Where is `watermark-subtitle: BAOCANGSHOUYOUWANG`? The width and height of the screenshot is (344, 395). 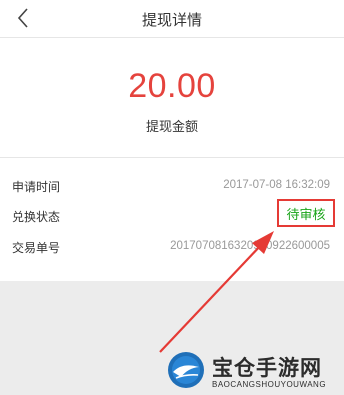
watermark-subtitle: BAOCANGSHOUYOUWANG is located at coordinates (269, 384).